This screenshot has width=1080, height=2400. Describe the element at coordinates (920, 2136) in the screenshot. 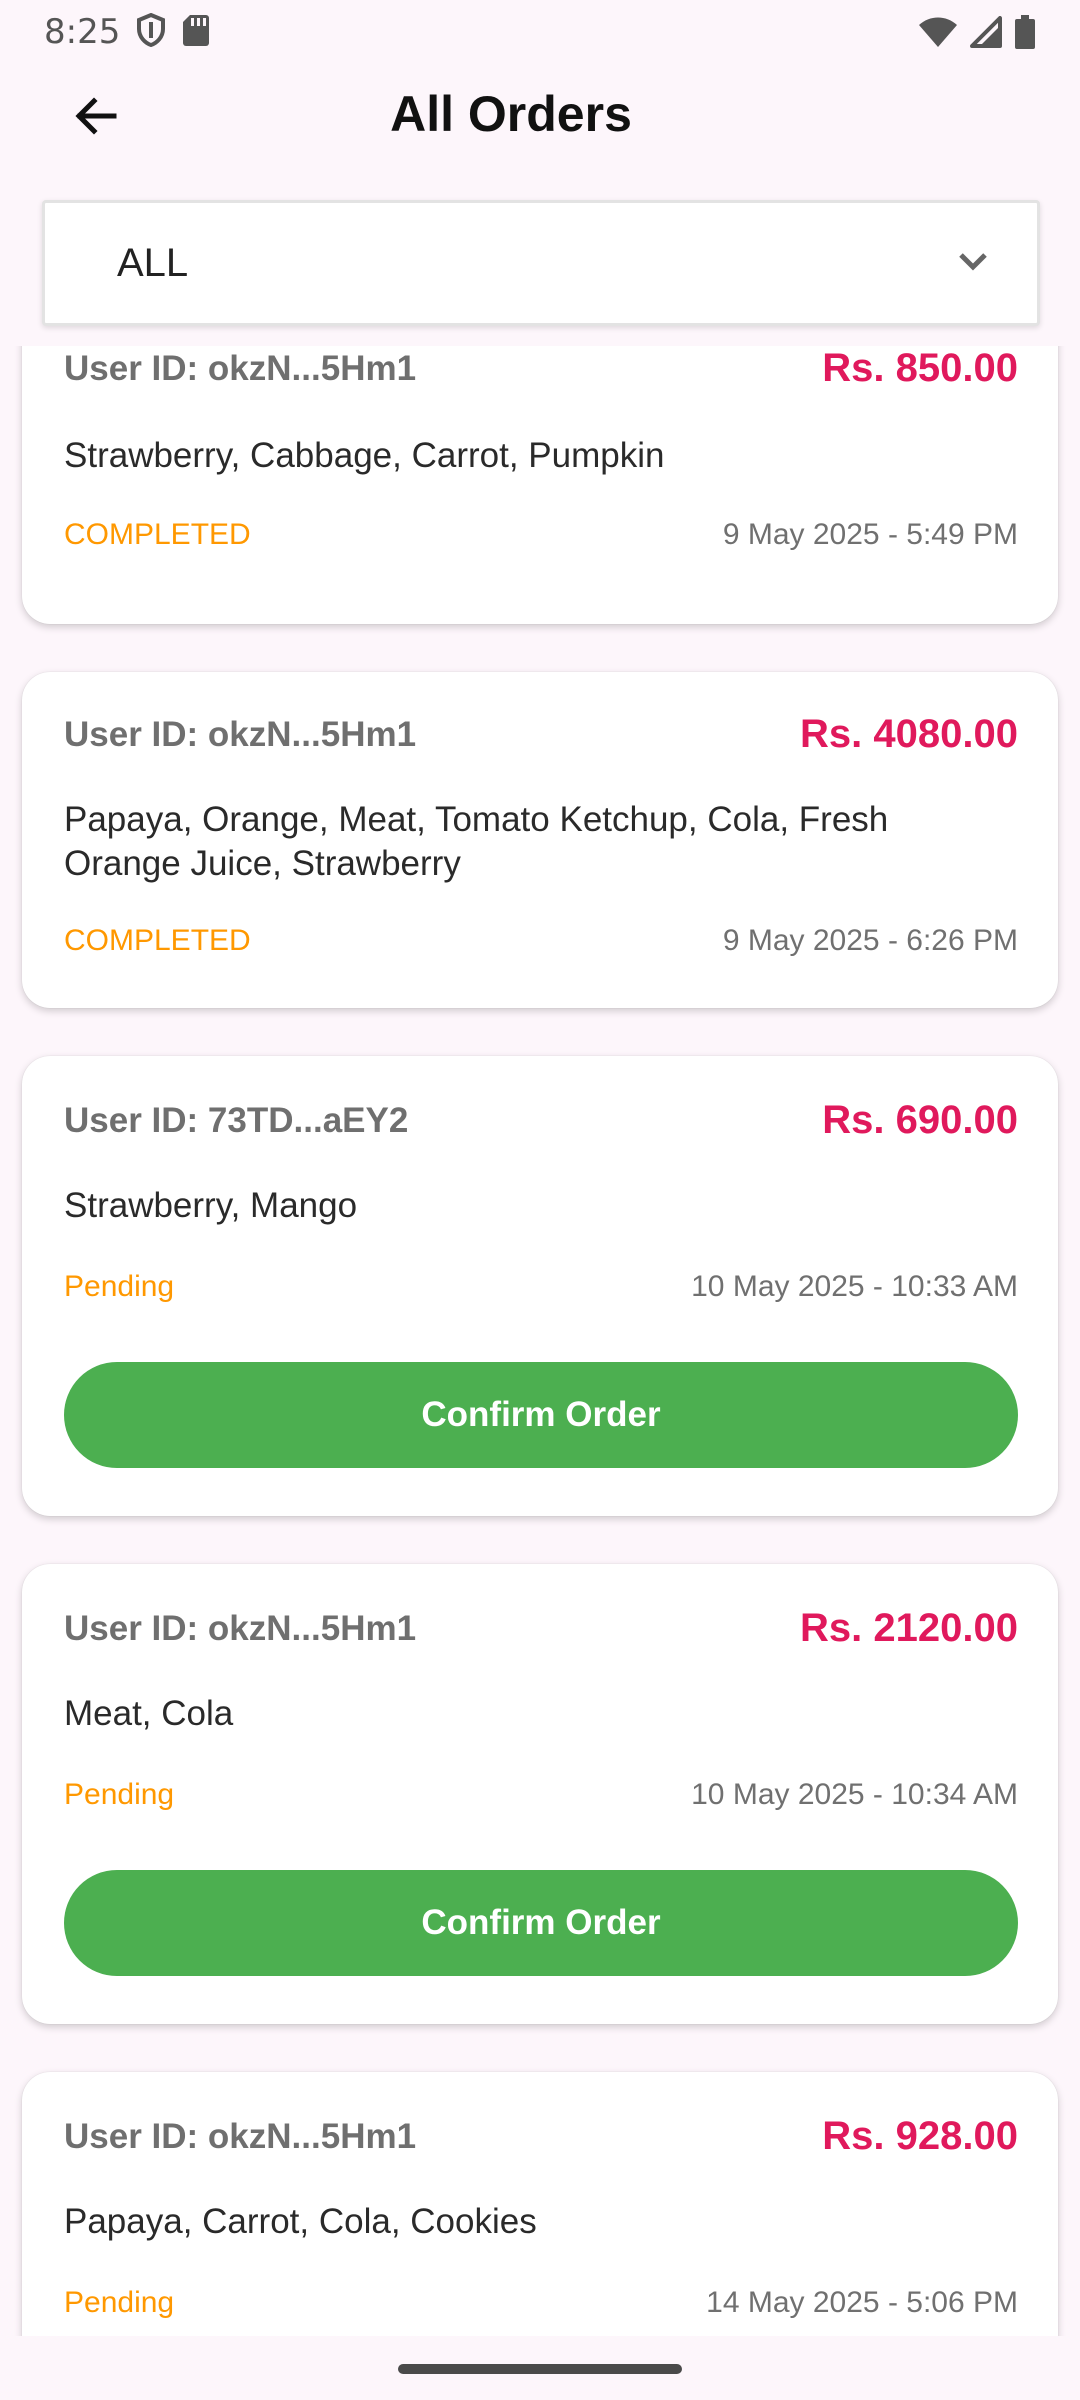

I see `order-amount: Rs. 928.00` at that location.